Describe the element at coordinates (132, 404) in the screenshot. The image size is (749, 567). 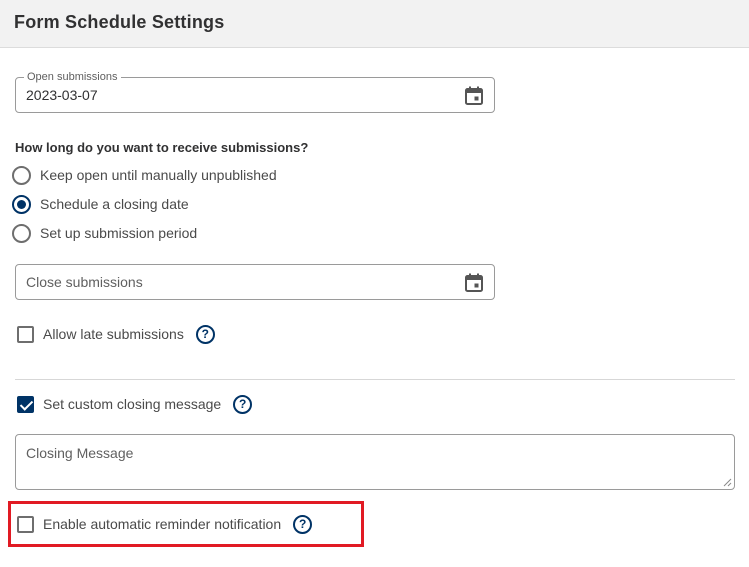
I see `custom-closing-message-label: Set custom closing message` at that location.